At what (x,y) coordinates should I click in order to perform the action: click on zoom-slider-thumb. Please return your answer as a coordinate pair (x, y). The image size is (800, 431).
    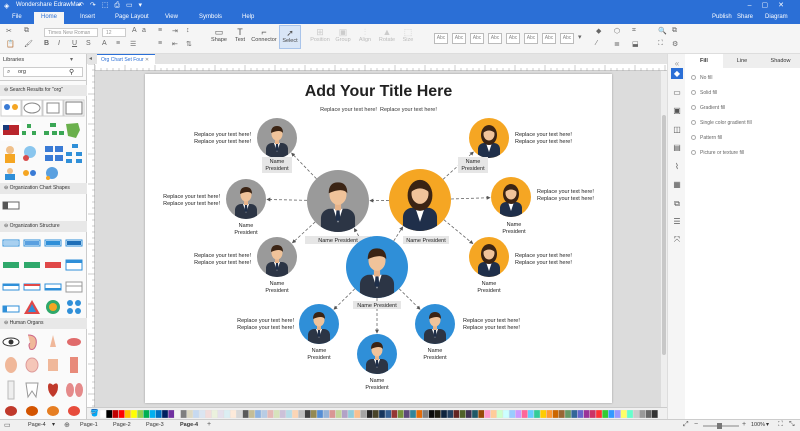
    Looking at the image, I should click on (719, 426).